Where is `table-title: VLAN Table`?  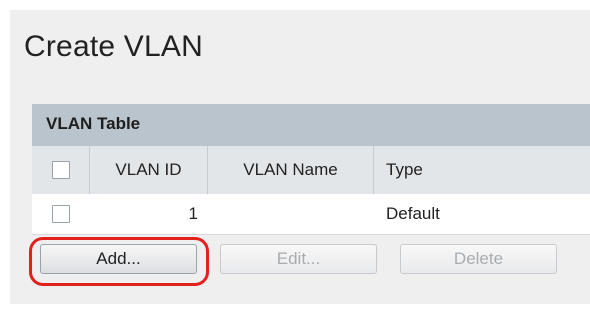
table-title: VLAN Table is located at coordinates (93, 123).